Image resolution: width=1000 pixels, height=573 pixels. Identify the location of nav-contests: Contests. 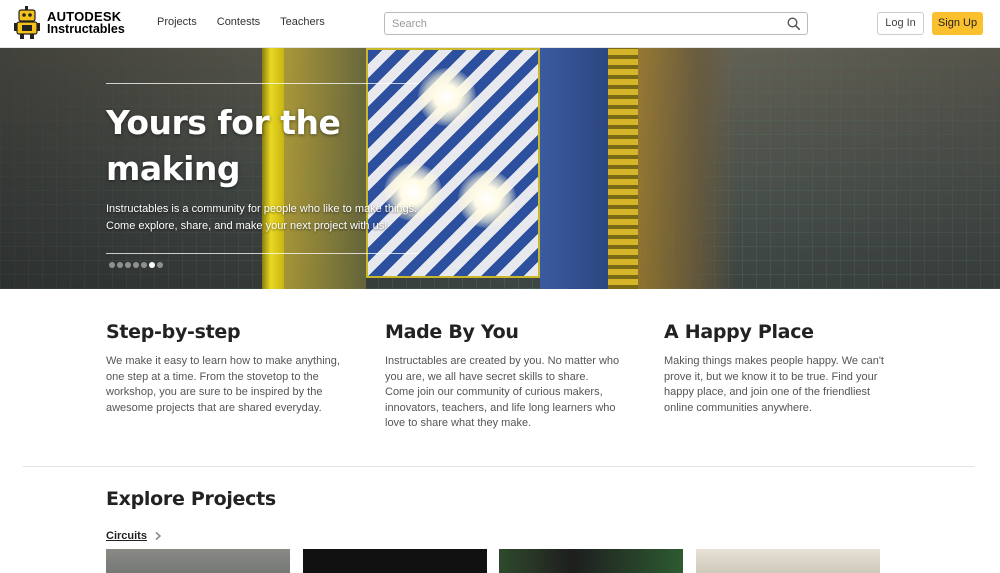
(238, 22).